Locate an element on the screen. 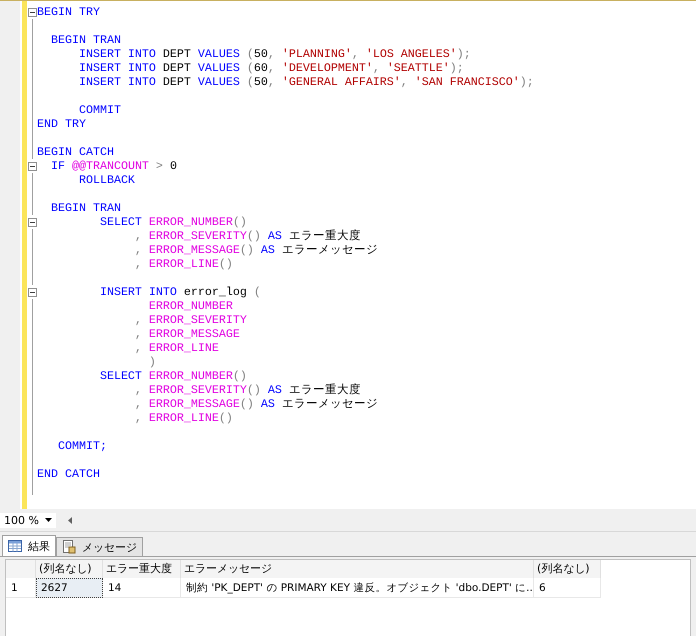 The width and height of the screenshot is (696, 636). table-cell: 6 is located at coordinates (567, 588).